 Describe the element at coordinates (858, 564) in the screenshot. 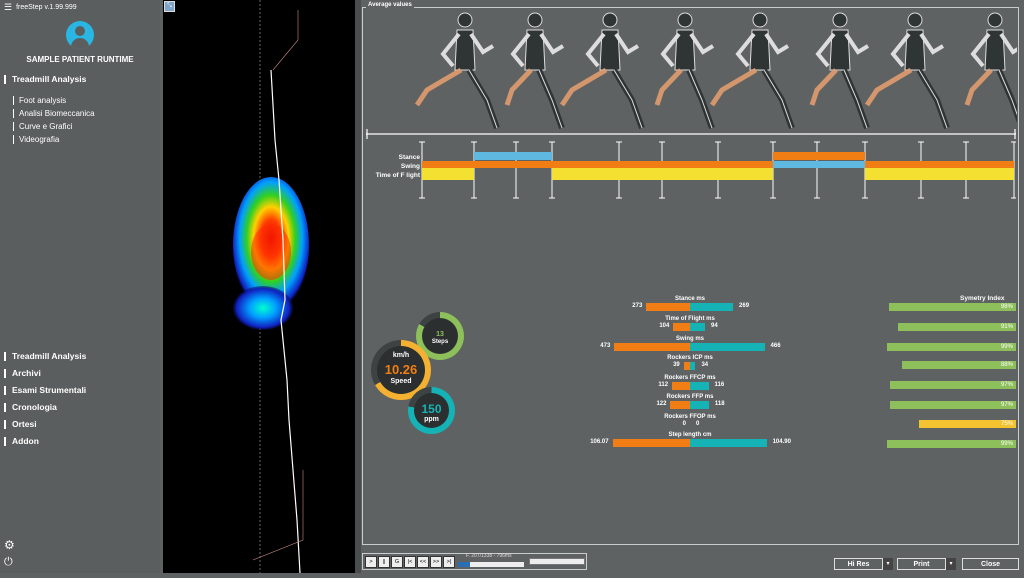

I see `hires-button: Hi Res` at that location.